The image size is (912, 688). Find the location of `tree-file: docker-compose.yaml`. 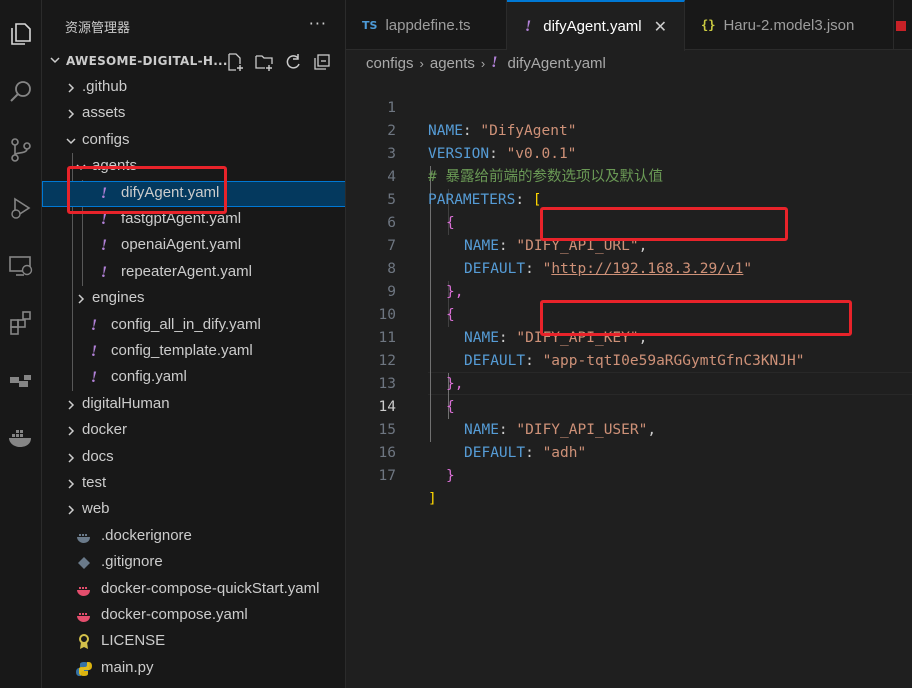

tree-file: docker-compose.yaml is located at coordinates (193, 616).